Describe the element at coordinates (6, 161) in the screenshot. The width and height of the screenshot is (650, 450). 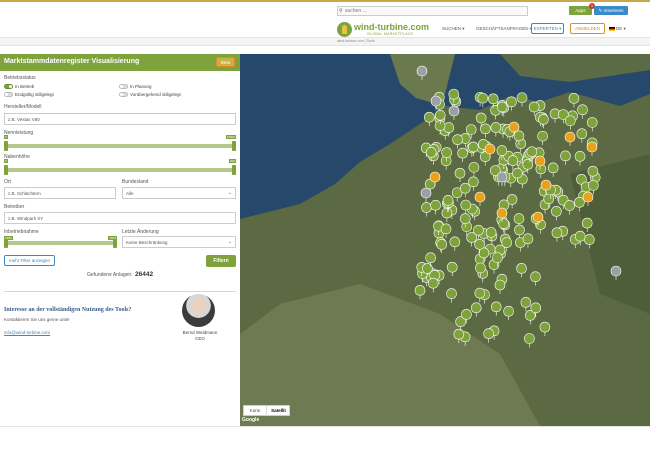
I see `hub-min-value: 0` at that location.